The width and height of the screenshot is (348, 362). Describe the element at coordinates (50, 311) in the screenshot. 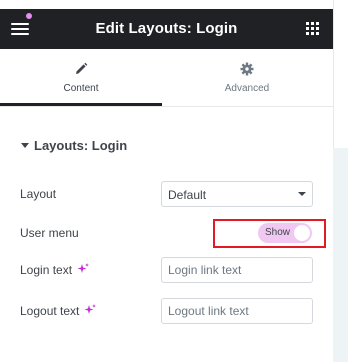

I see `logout-text-label: Logout text` at that location.